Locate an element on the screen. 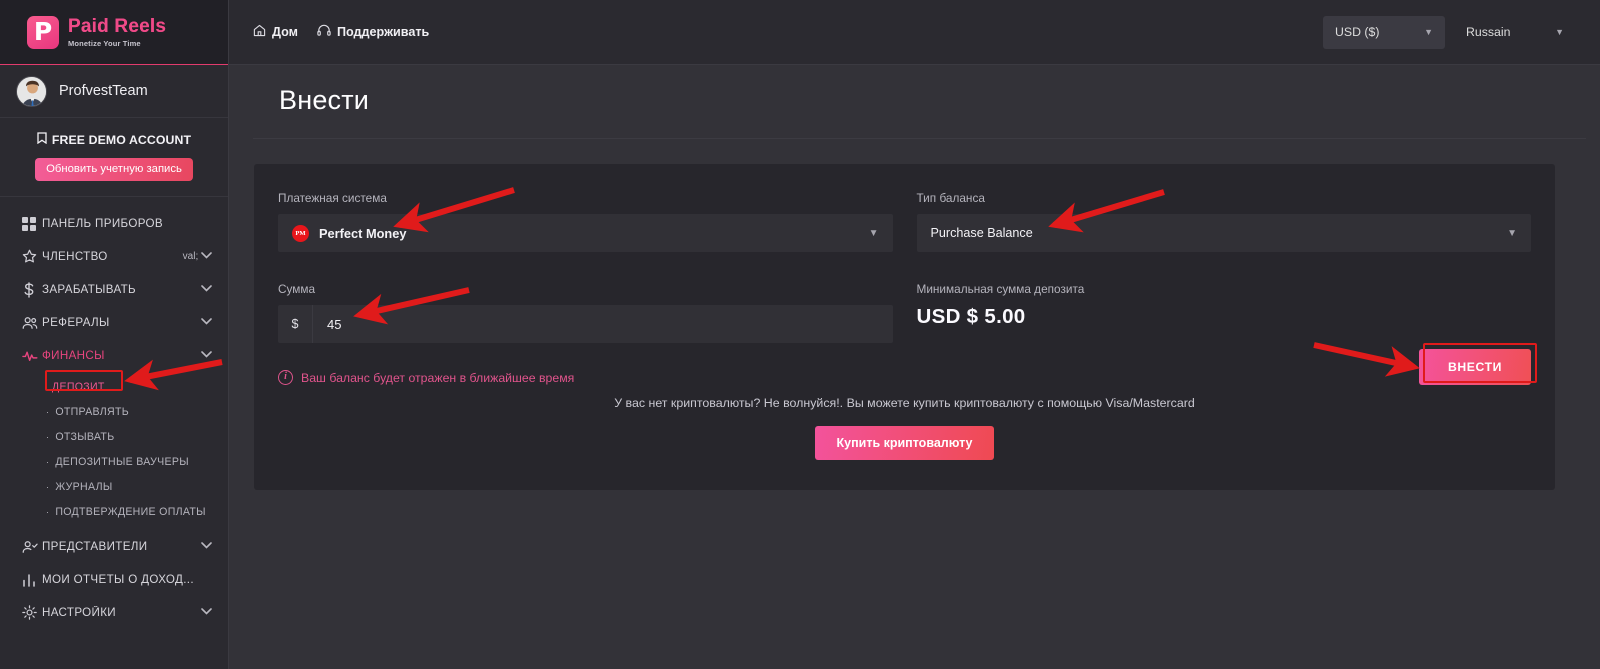 This screenshot has height=669, width=1600. sidebar-subitem-send: · ОТПРАВЛЯТЬ is located at coordinates (114, 411).